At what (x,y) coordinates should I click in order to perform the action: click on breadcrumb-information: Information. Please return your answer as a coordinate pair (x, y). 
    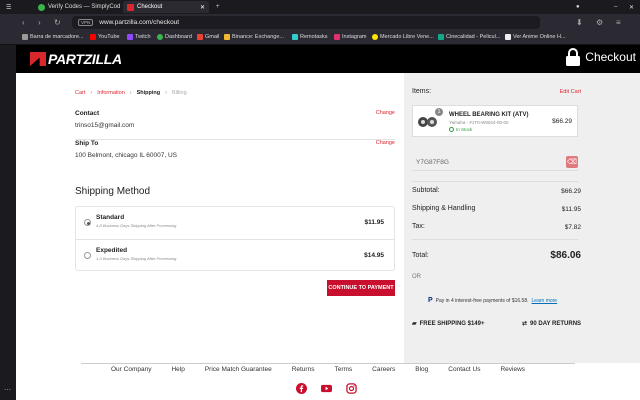
    Looking at the image, I should click on (111, 93).